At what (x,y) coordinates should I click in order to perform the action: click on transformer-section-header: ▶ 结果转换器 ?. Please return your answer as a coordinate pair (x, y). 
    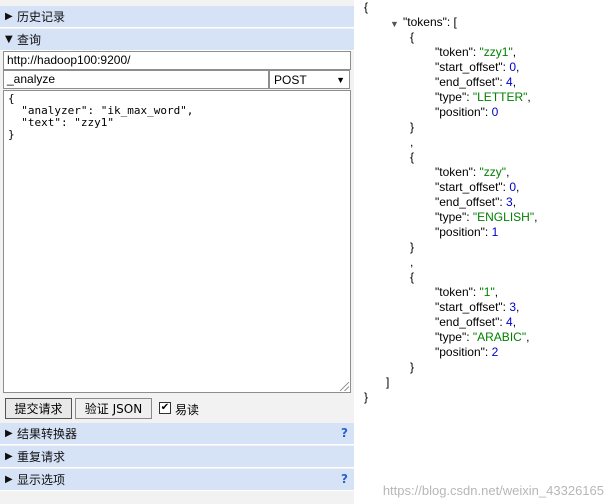
    Looking at the image, I should click on (177, 434).